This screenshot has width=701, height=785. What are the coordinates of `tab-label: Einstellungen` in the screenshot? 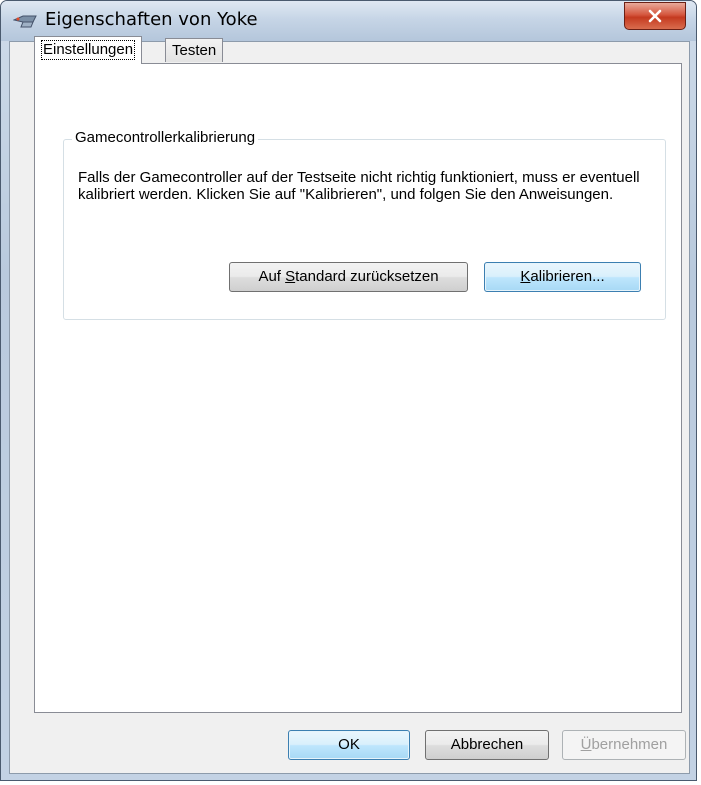 It's located at (88, 50).